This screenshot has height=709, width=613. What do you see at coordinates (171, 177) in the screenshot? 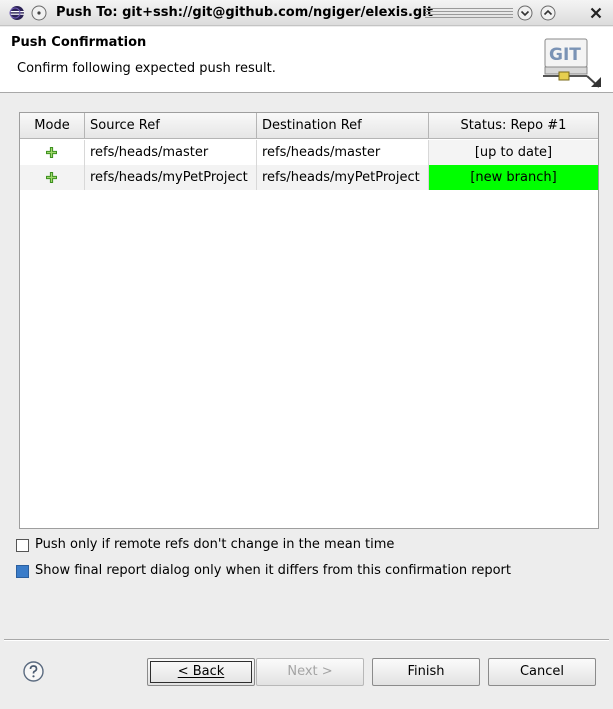
I see `source-ref-cell: refs/heads/myPetProject` at bounding box center [171, 177].